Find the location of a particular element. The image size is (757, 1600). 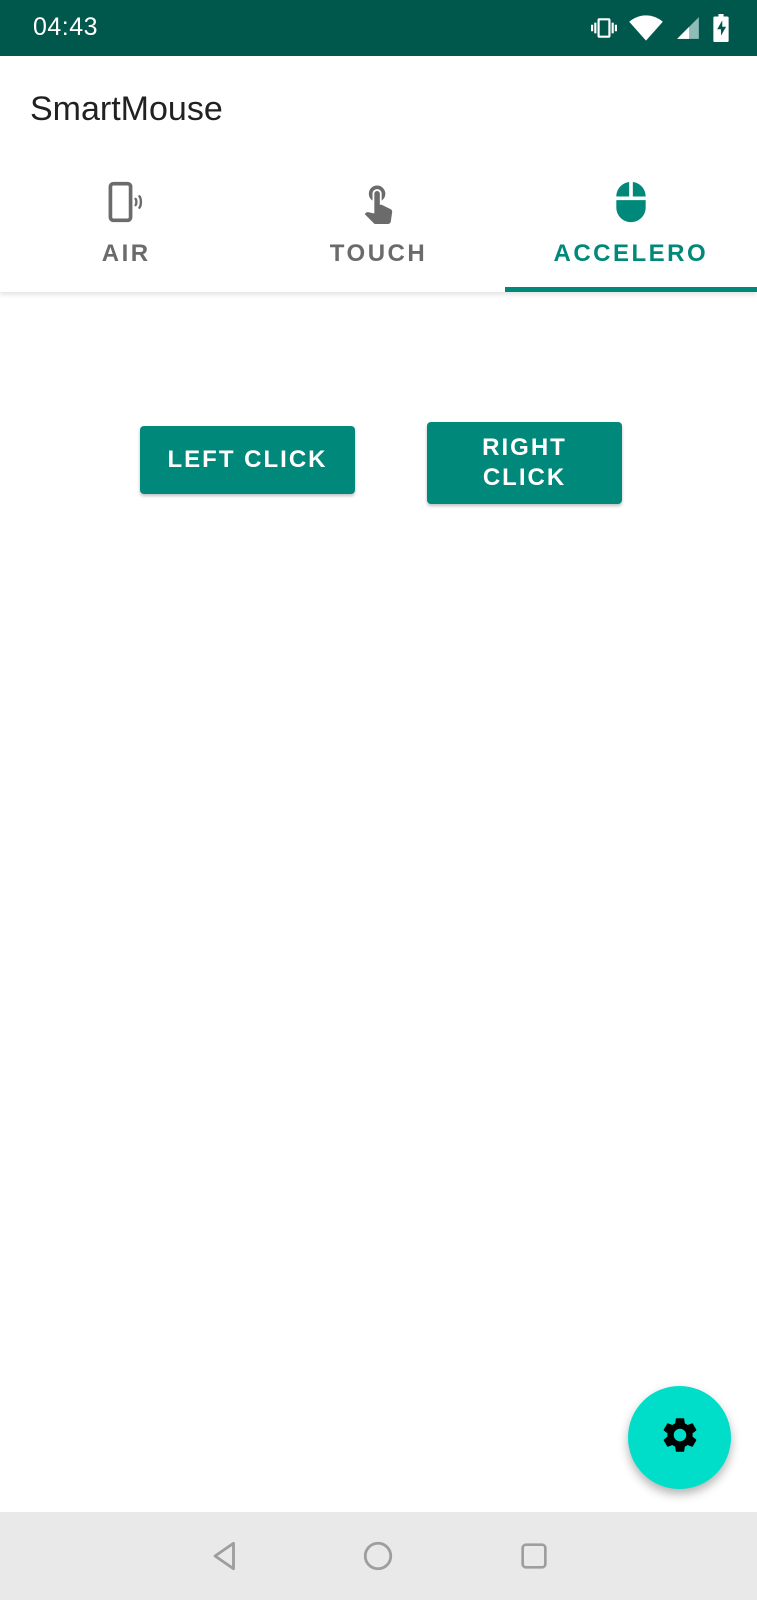

recents-icon is located at coordinates (534, 1556).